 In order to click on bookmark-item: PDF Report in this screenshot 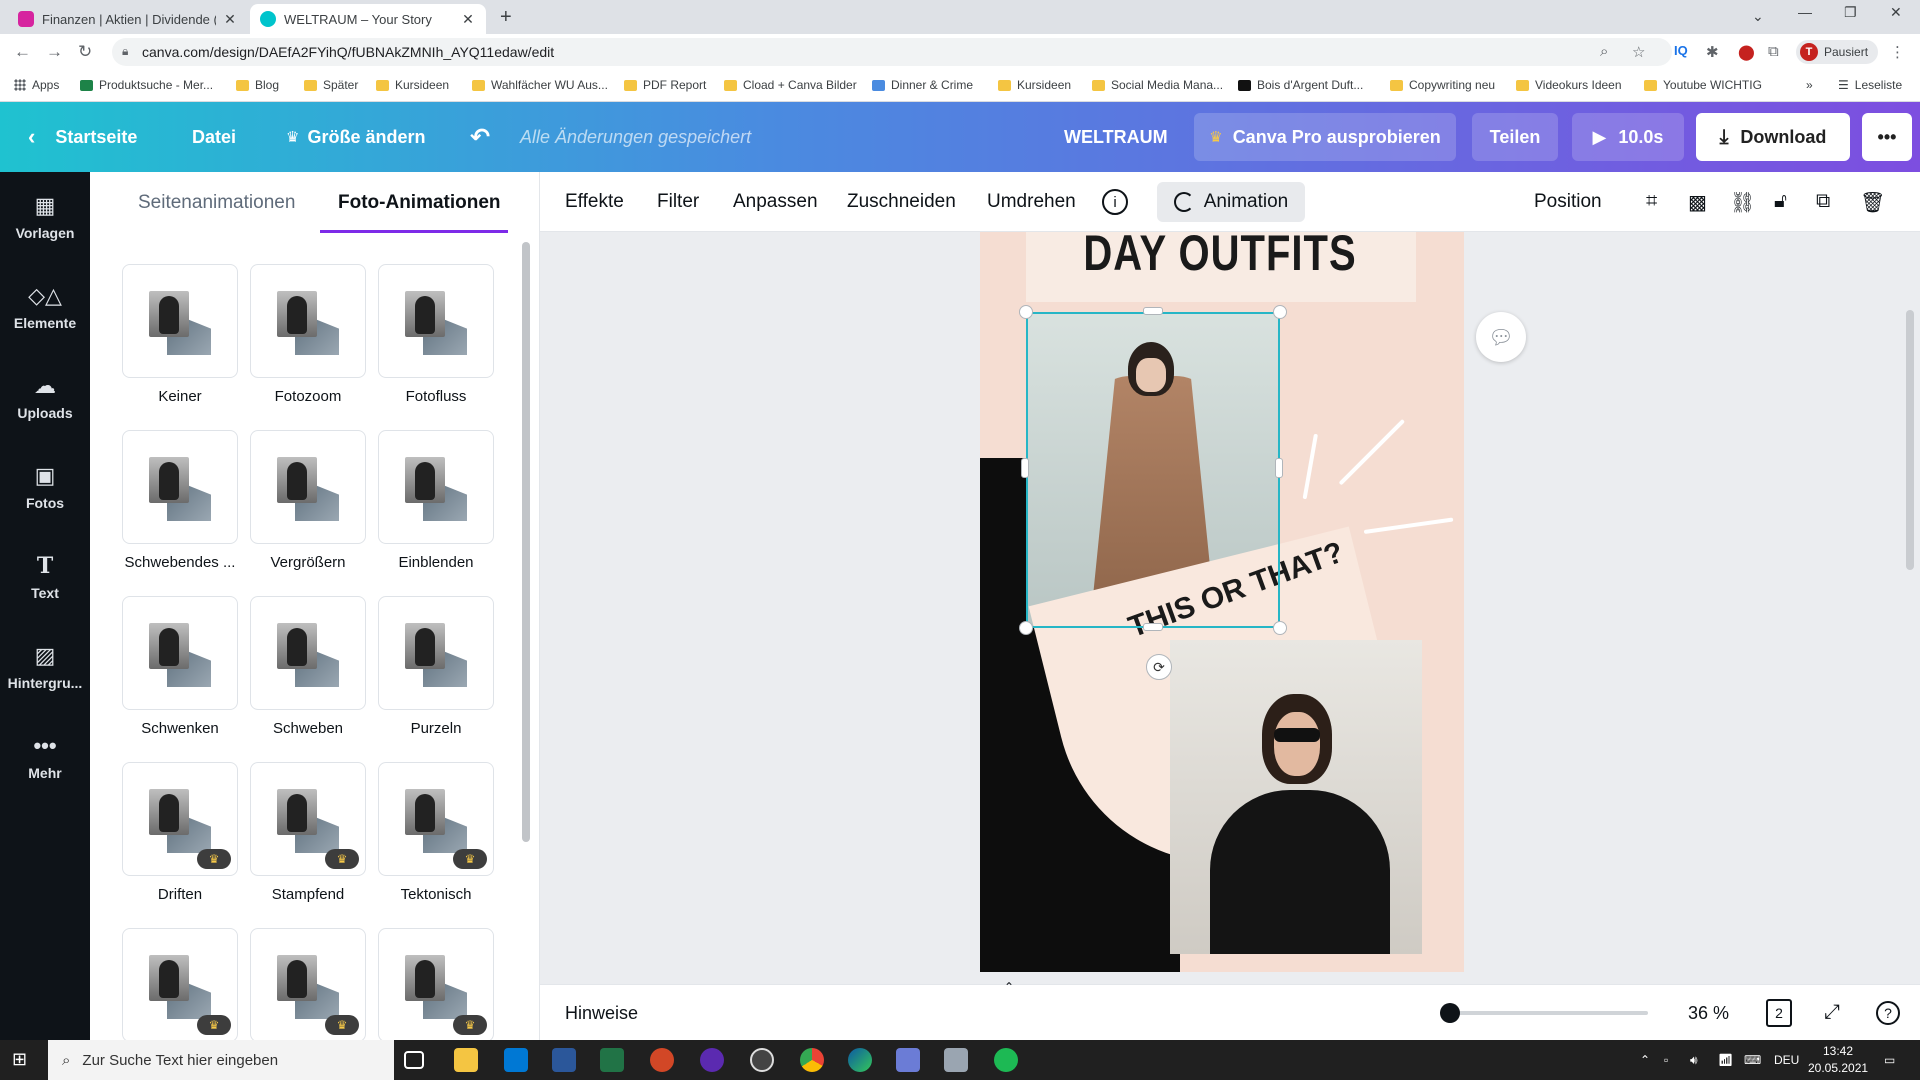, I will do `click(665, 85)`.